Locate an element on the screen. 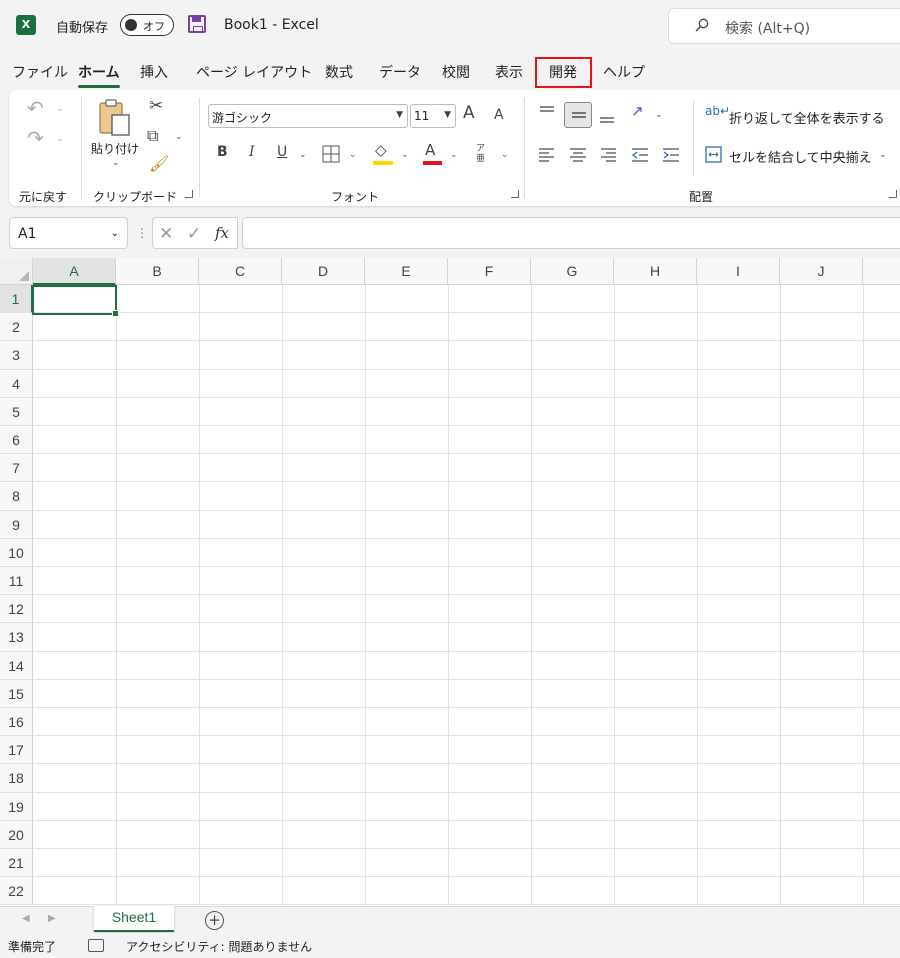 This screenshot has width=900, height=958. phonetic-guide-icon: ア亜 is located at coordinates (483, 154).